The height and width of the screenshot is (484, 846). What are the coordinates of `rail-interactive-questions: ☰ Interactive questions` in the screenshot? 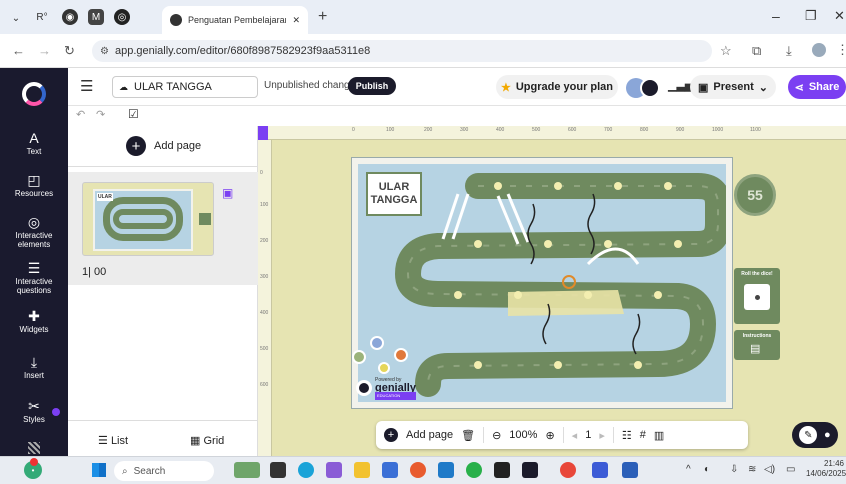 It's located at (34, 277).